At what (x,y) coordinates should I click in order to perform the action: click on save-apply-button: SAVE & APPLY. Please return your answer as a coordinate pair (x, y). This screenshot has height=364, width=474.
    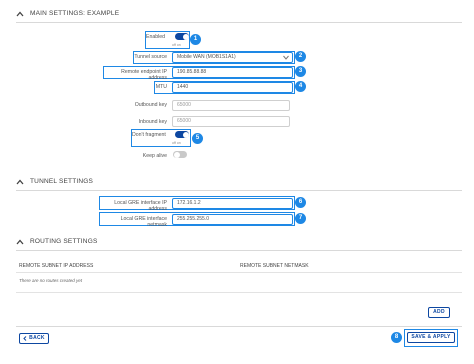
    Looking at the image, I should click on (431, 337).